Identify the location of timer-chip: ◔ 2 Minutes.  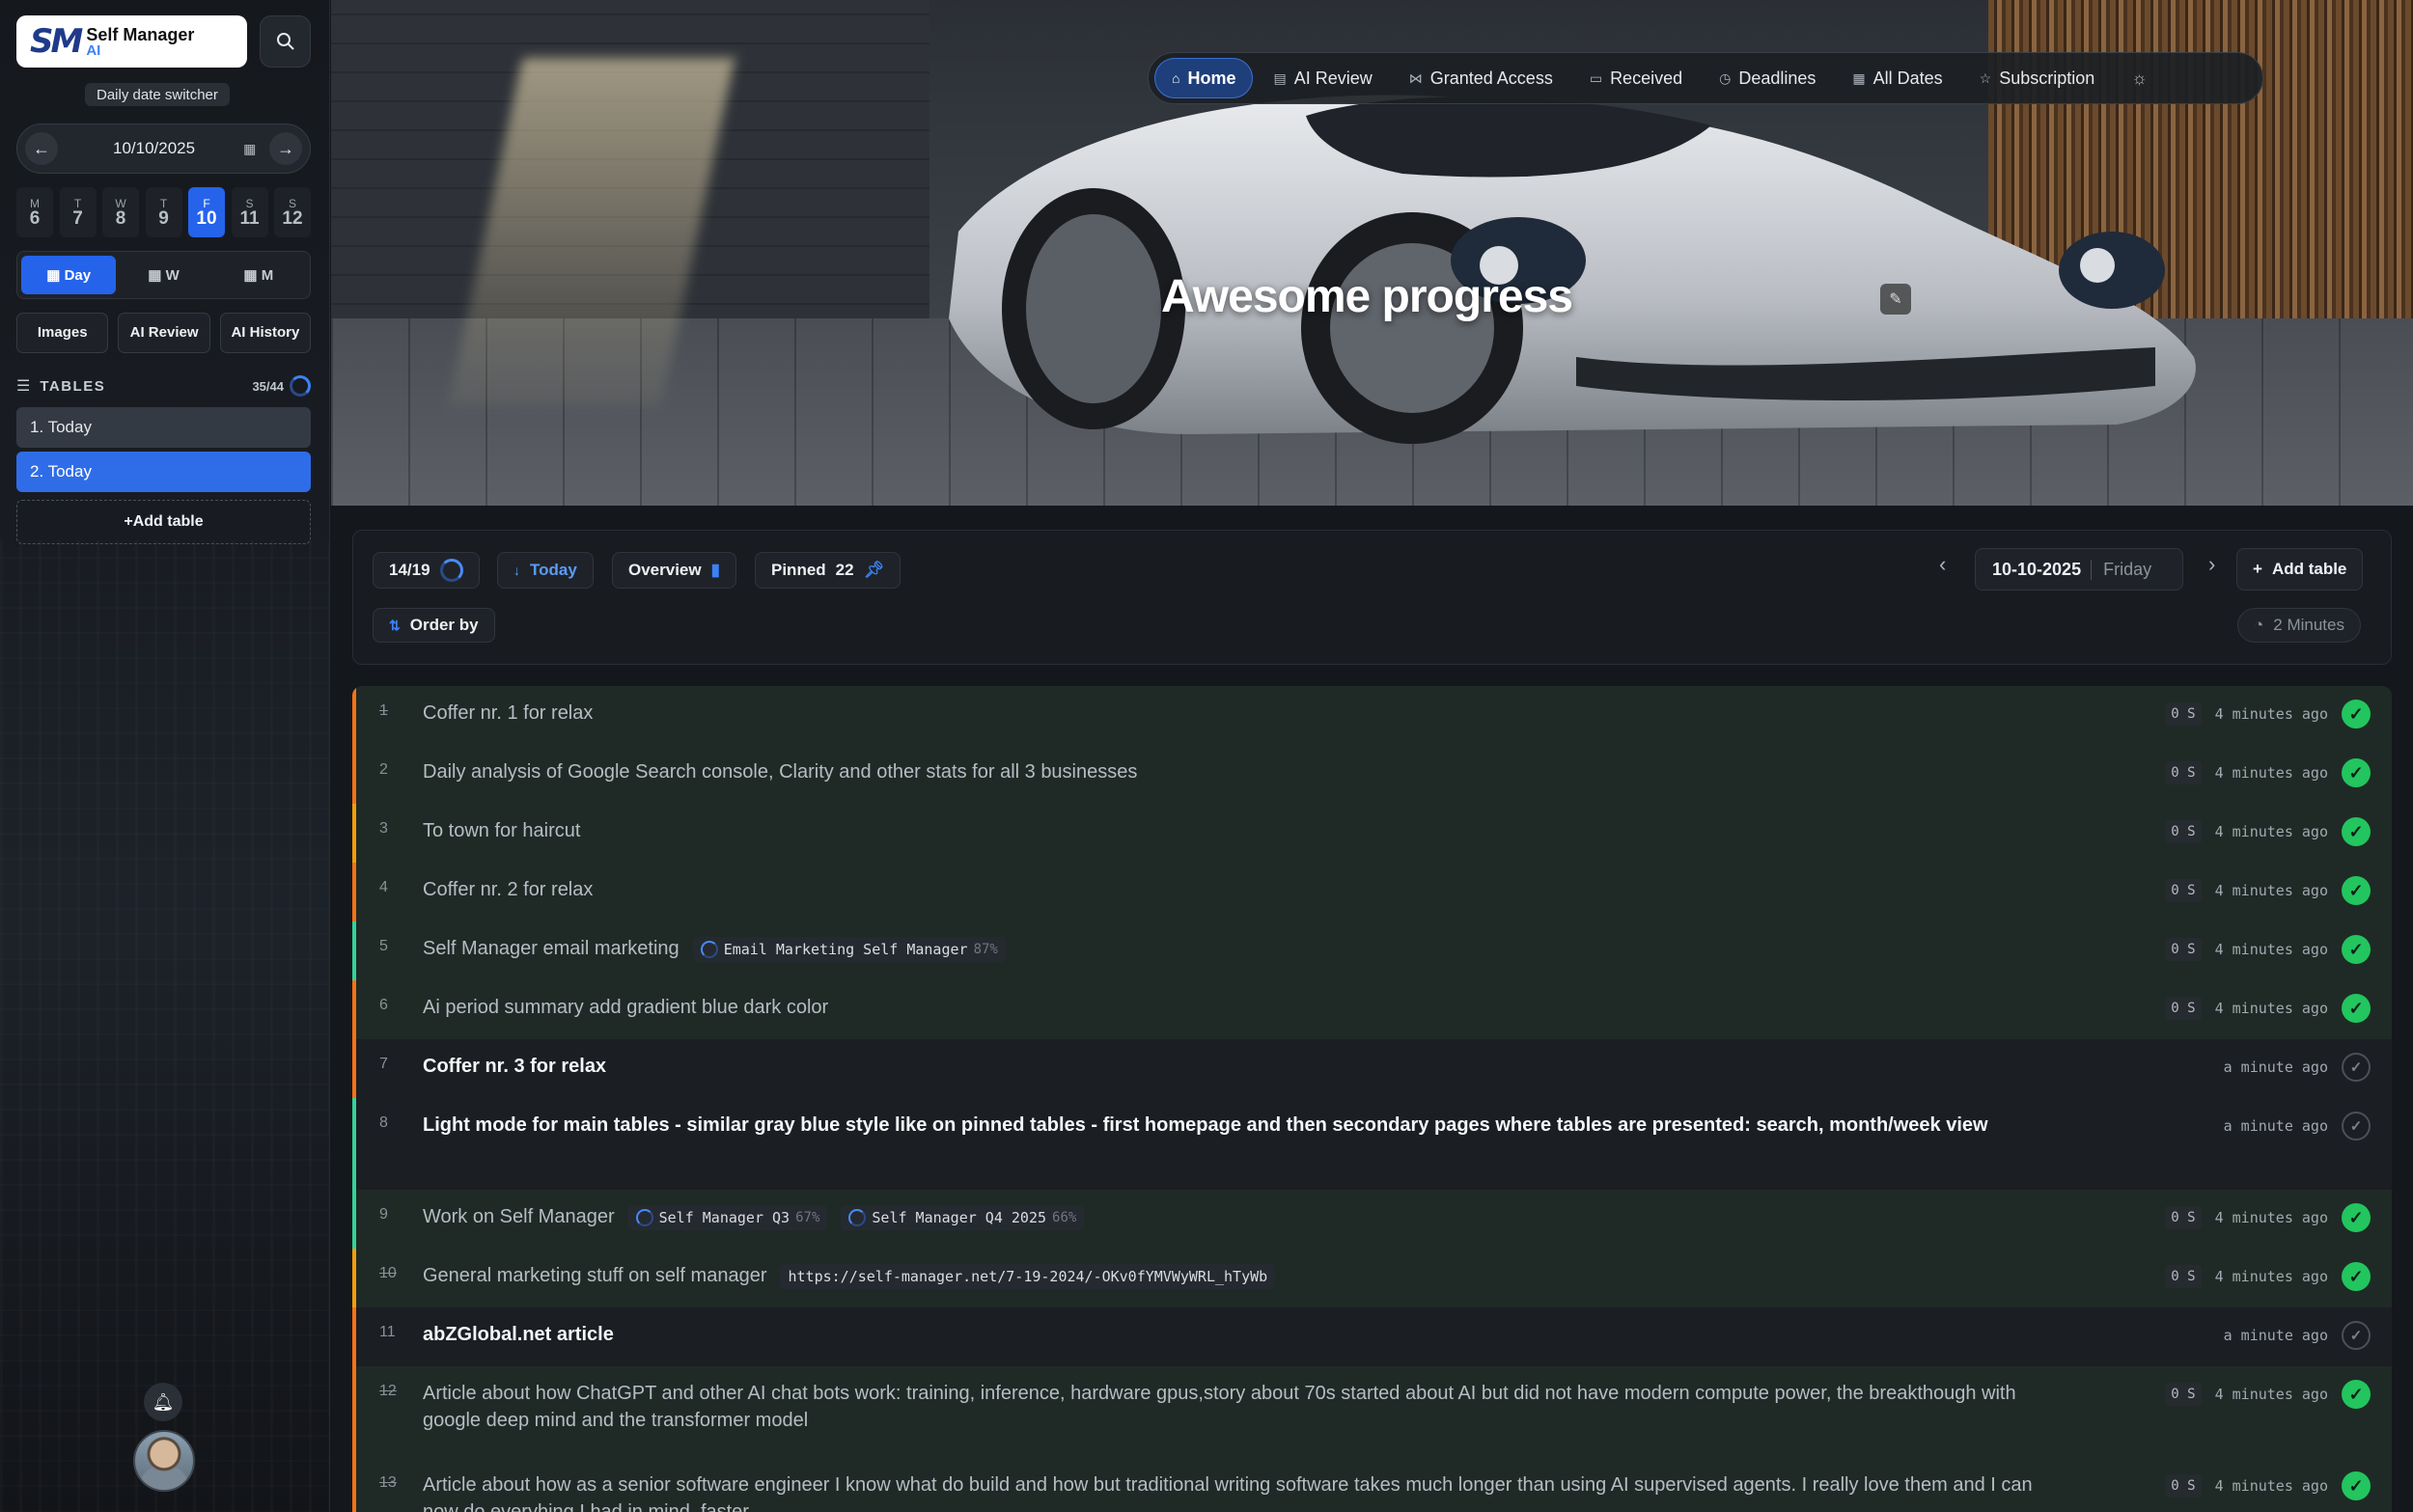
(2299, 625).